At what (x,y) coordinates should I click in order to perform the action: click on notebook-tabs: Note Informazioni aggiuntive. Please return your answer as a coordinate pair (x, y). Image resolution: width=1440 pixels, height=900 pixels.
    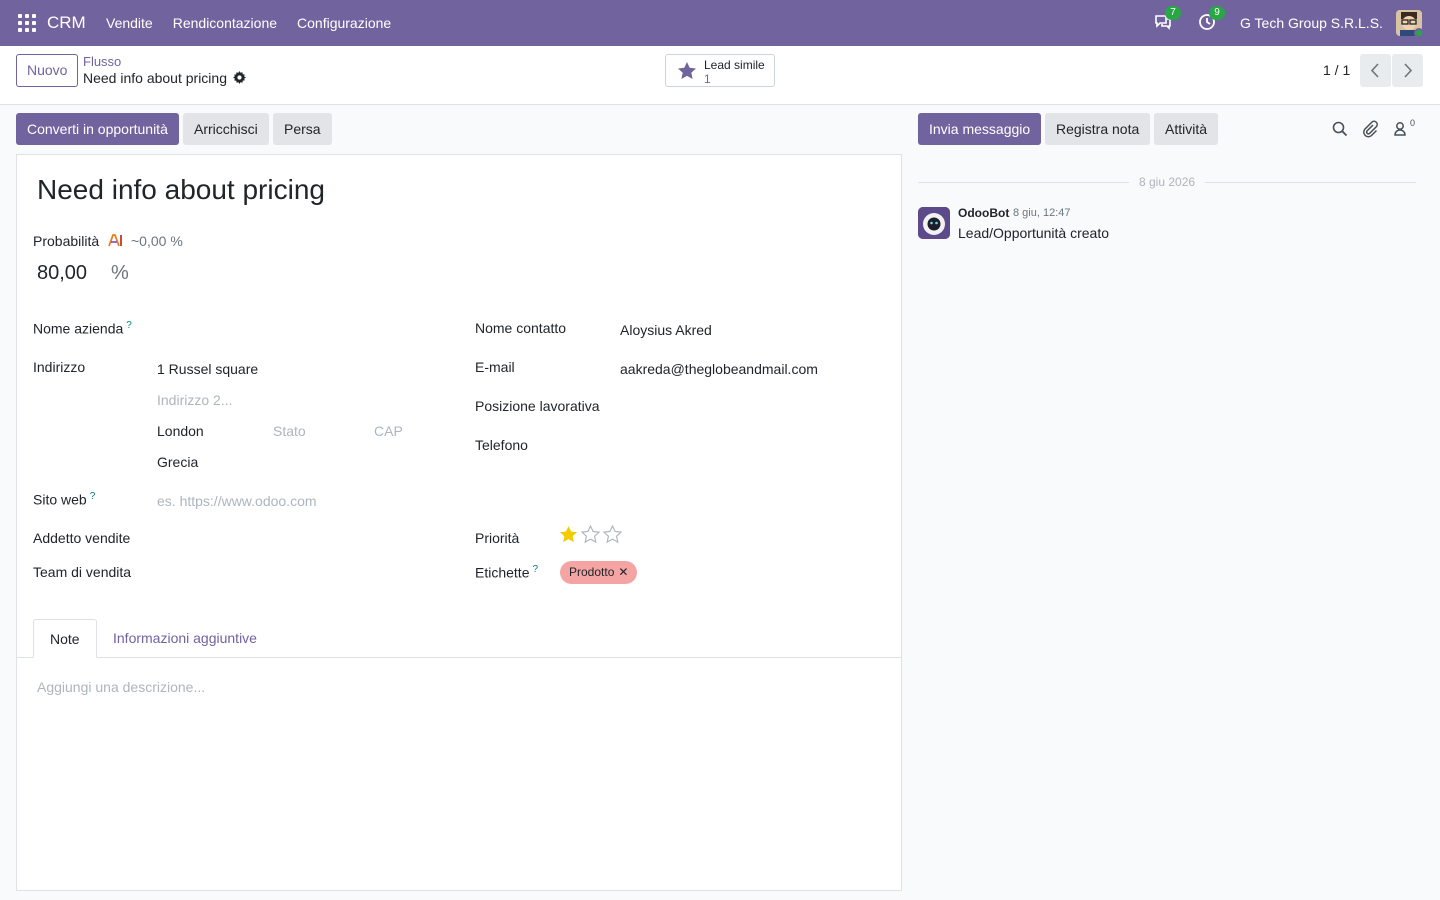
    Looking at the image, I should click on (459, 638).